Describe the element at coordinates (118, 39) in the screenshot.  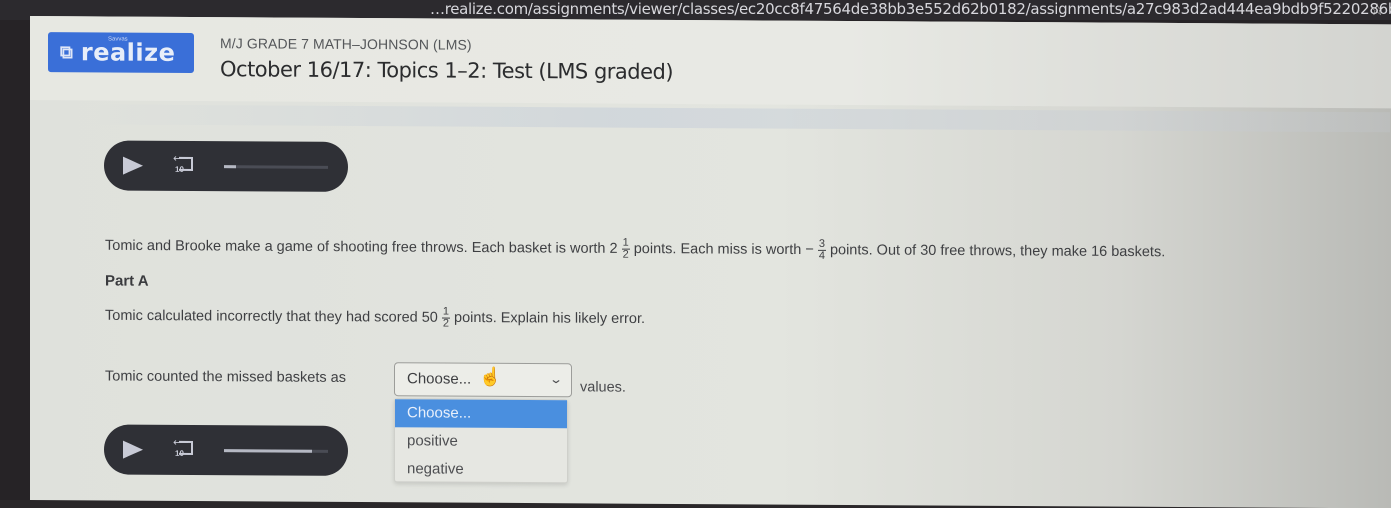
I see `brand-subtitle: Savvas` at that location.